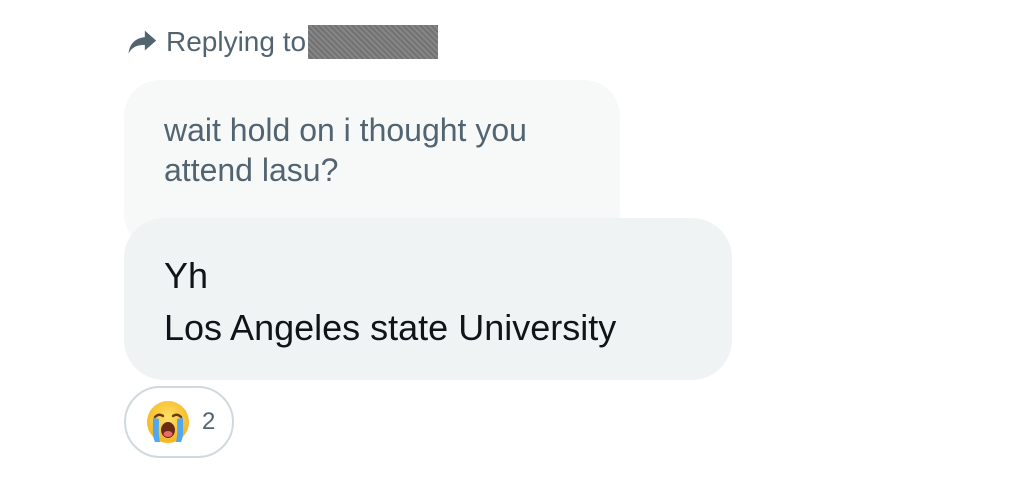  I want to click on reaction-pill: 2, so click(179, 422).